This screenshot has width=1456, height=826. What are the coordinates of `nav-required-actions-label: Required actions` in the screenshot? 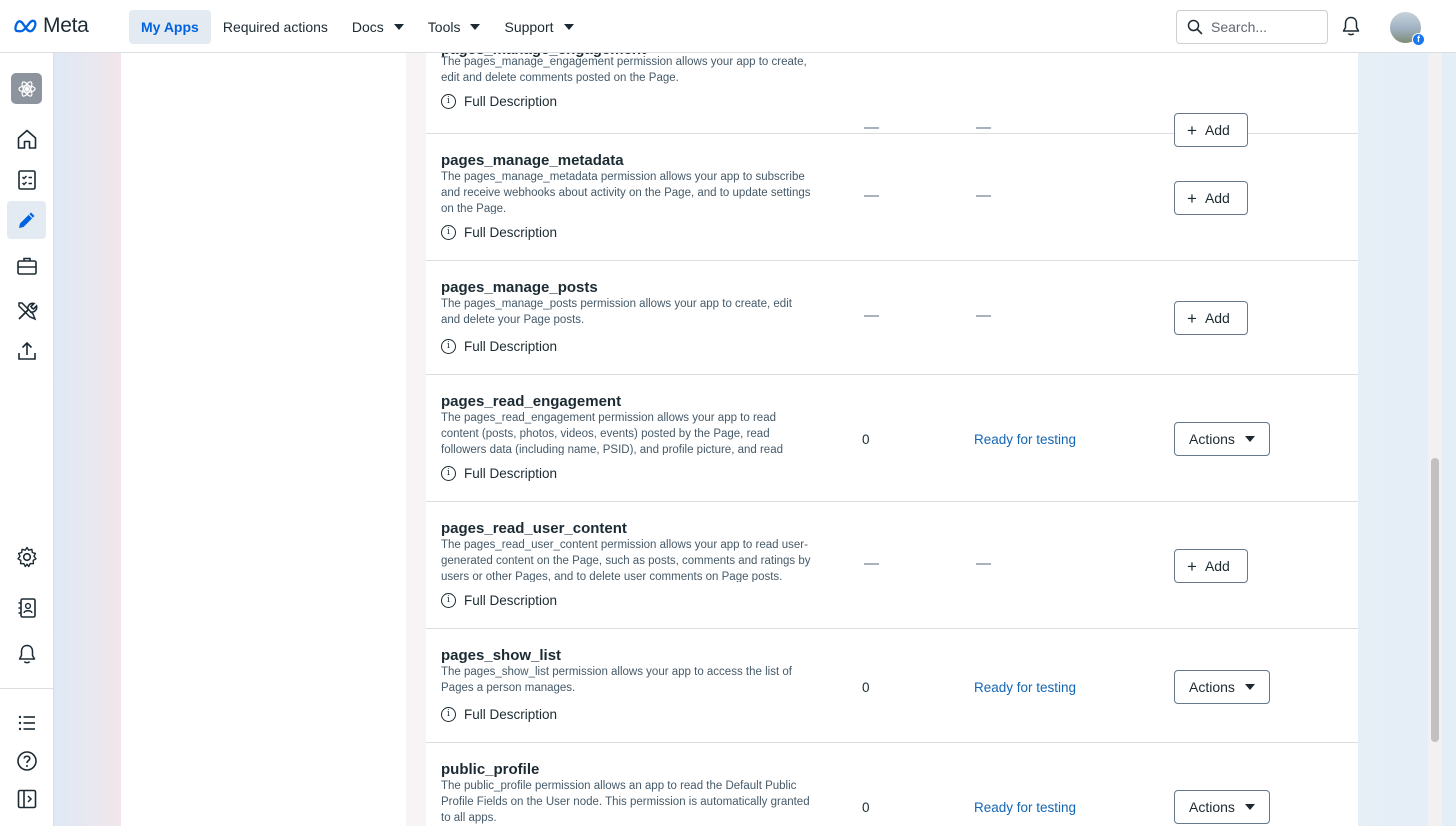 It's located at (275, 27).